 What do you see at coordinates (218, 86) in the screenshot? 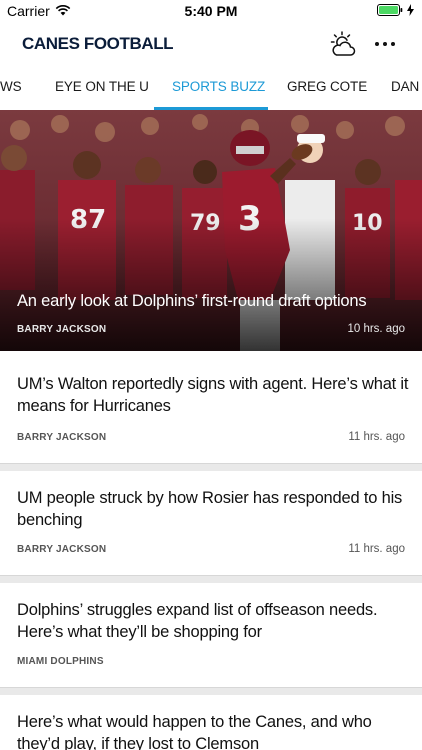
I see `tab-sports-buzz: SPORTS BUZZ` at bounding box center [218, 86].